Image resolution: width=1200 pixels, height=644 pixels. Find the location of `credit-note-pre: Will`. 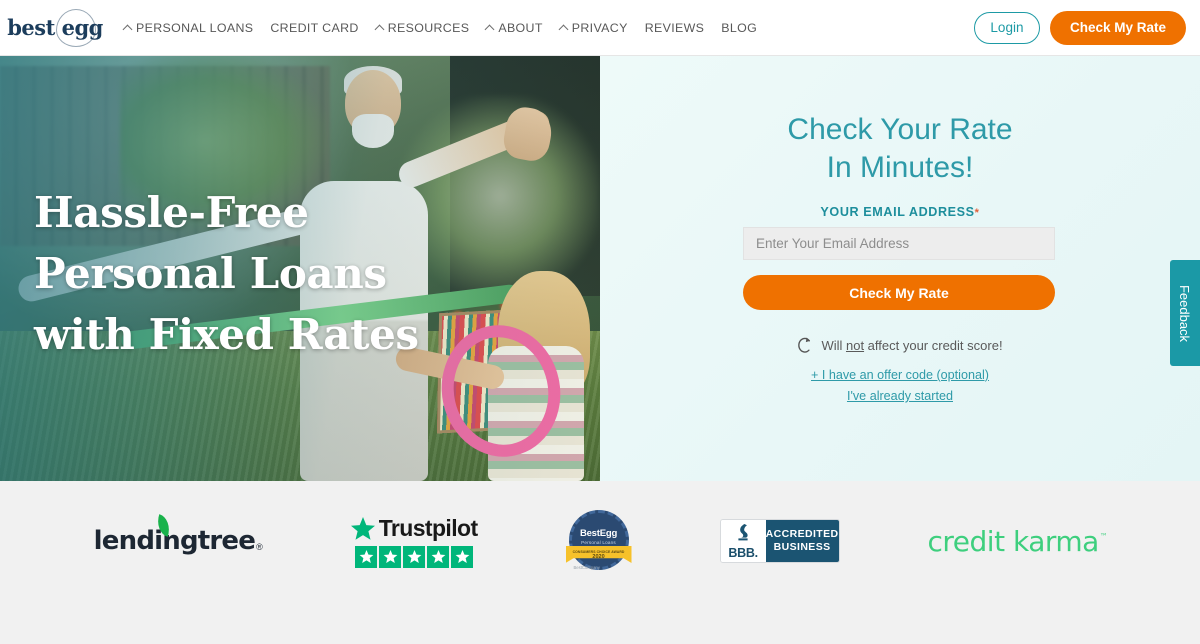

credit-note-pre: Will is located at coordinates (833, 345).